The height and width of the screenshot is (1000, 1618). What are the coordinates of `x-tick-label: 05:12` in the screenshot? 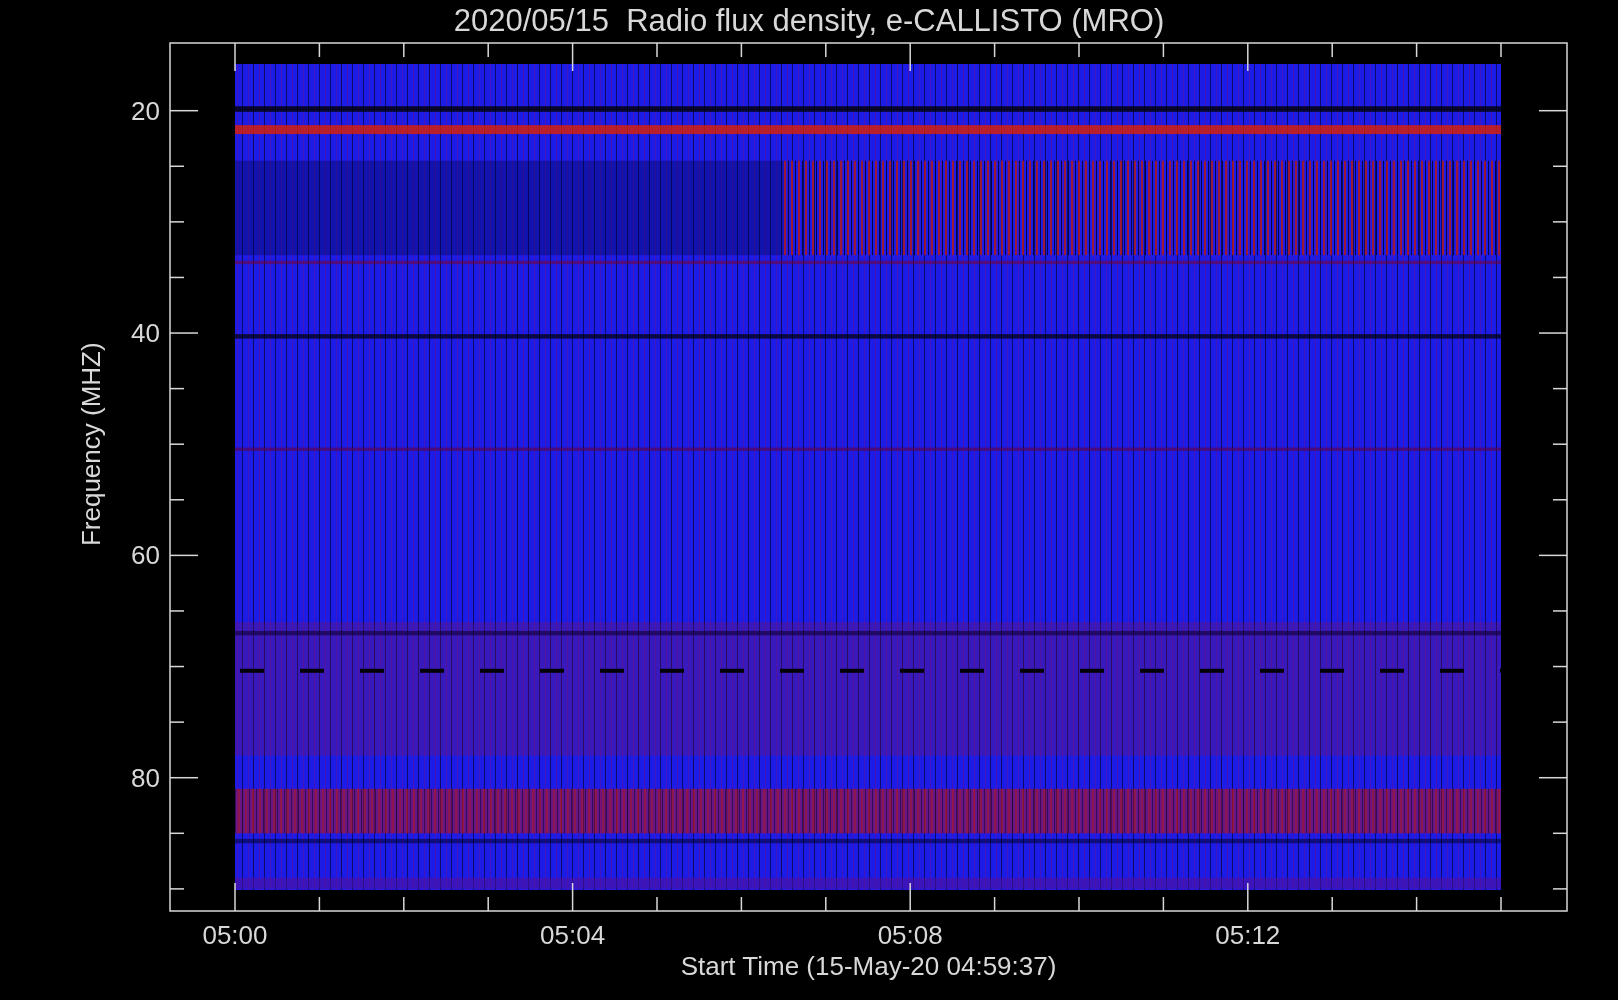 It's located at (1248, 935).